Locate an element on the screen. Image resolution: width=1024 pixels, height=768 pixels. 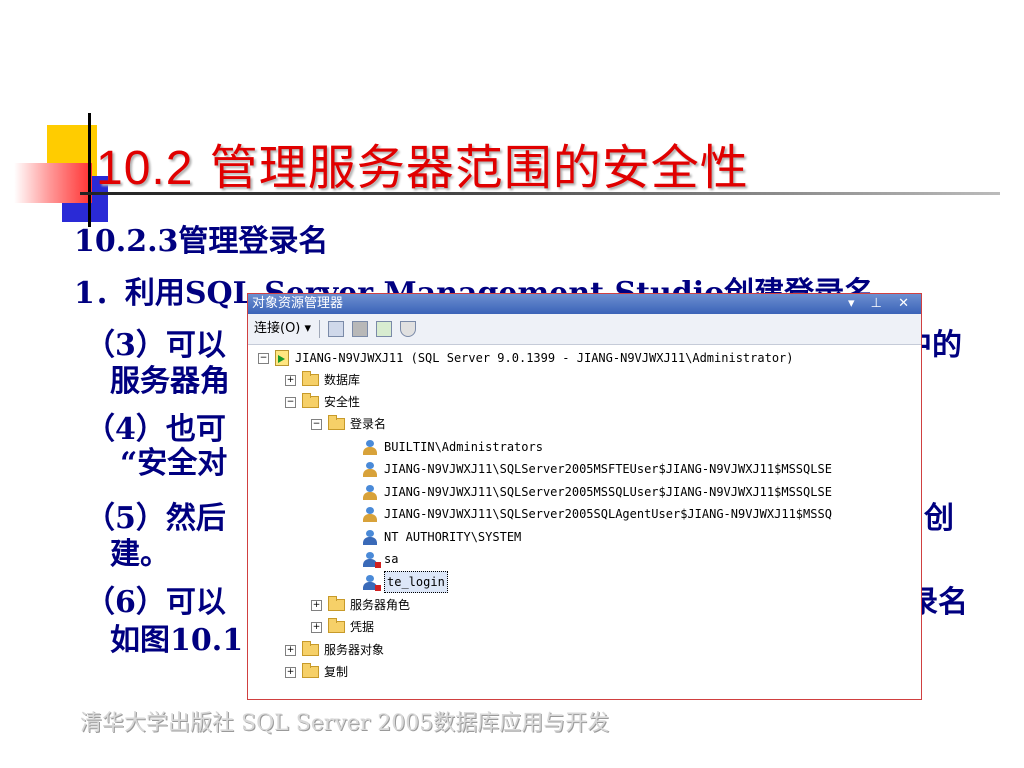
tree-credentials-node: + 凭据 is located at coordinates (342, 627).